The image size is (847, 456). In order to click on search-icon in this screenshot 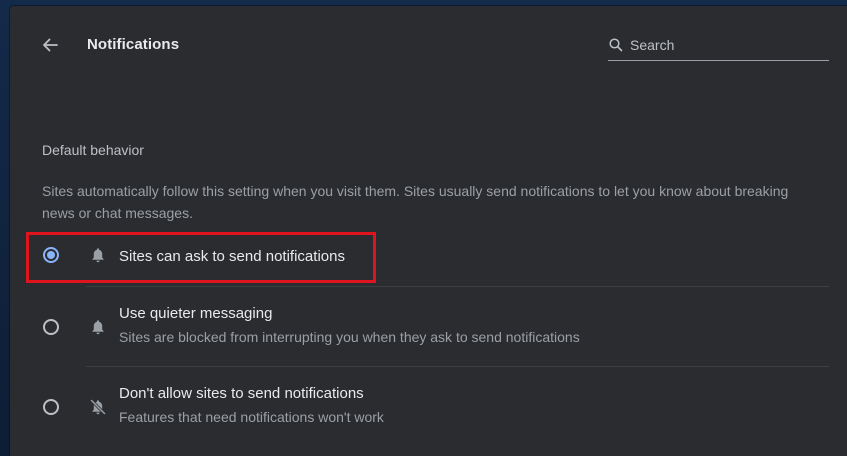, I will do `click(616, 45)`.